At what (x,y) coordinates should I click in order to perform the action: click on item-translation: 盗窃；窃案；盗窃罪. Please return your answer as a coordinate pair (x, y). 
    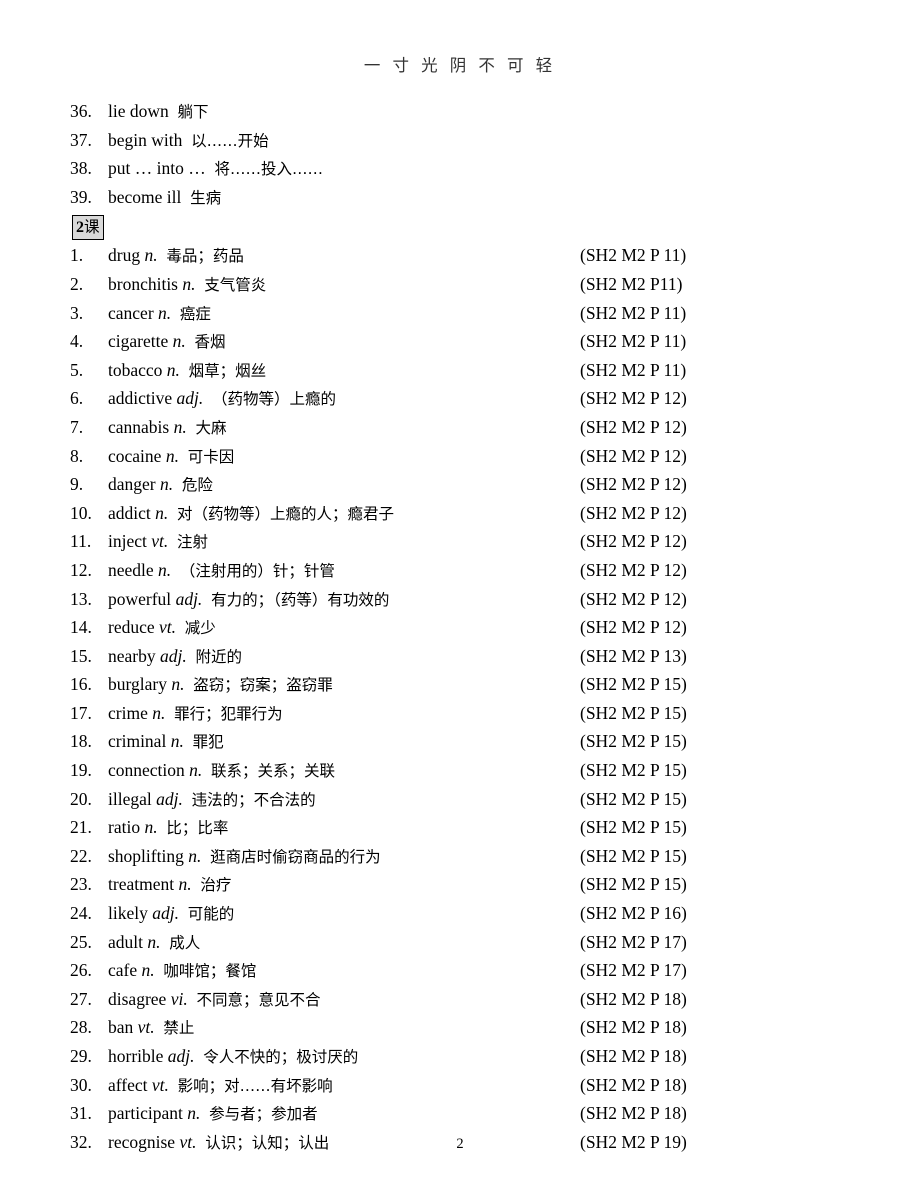
    Looking at the image, I should click on (263, 685).